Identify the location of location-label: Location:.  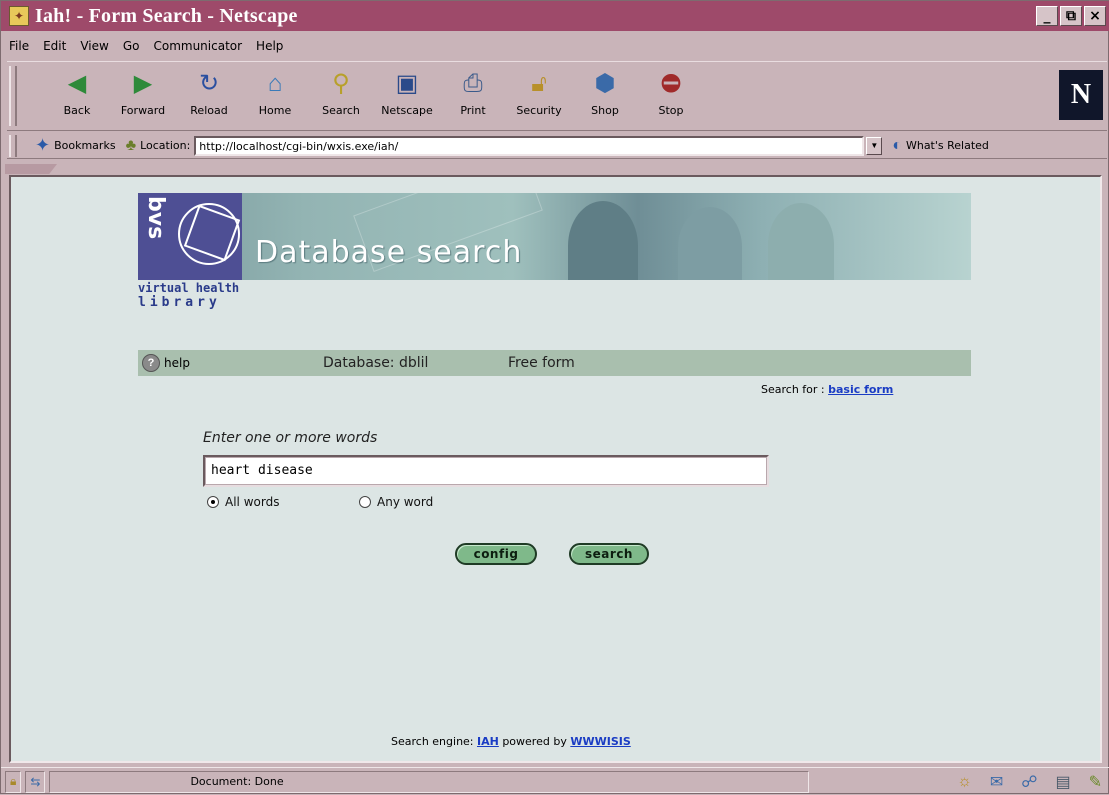
(165, 145).